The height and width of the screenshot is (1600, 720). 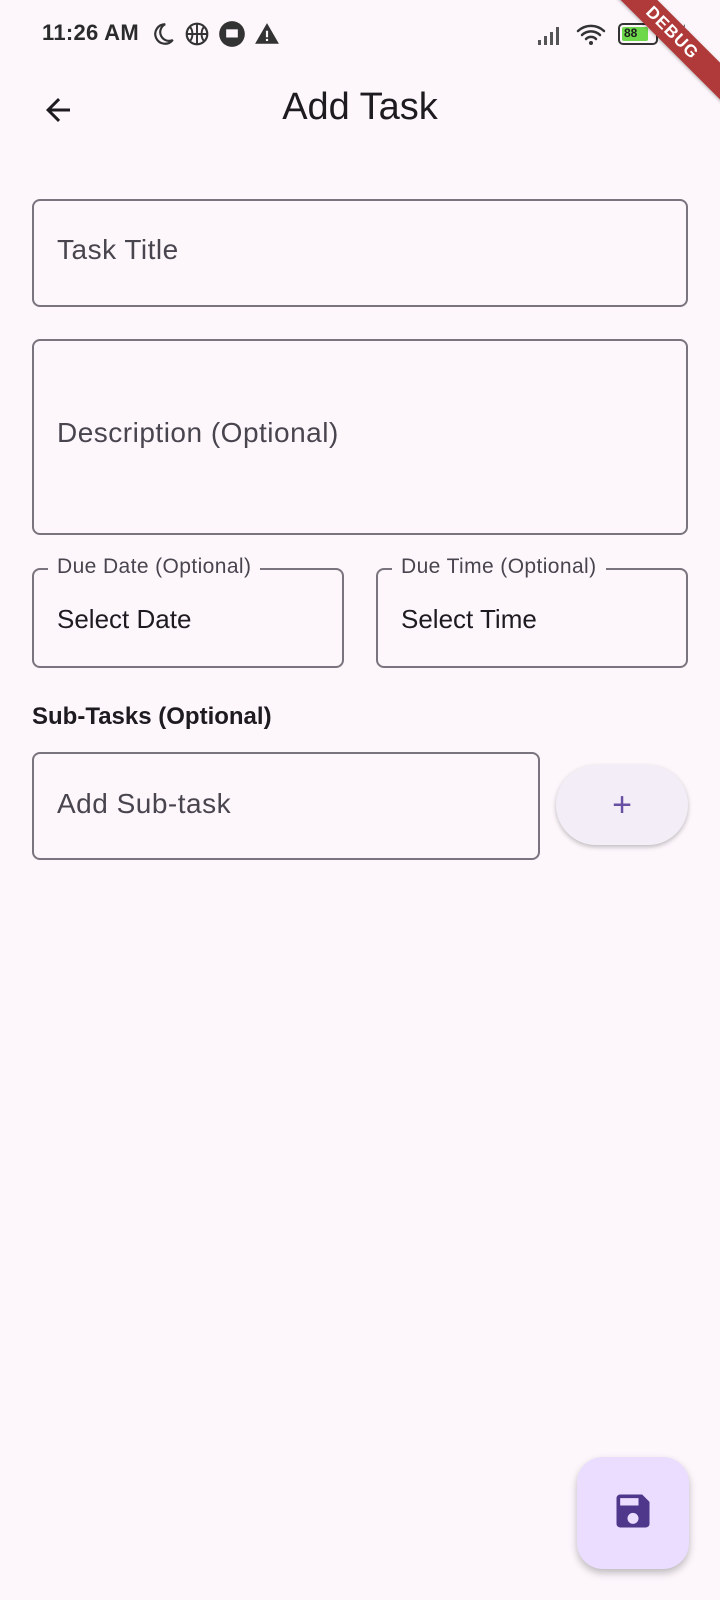 I want to click on page-title: Add Task, so click(x=360, y=107).